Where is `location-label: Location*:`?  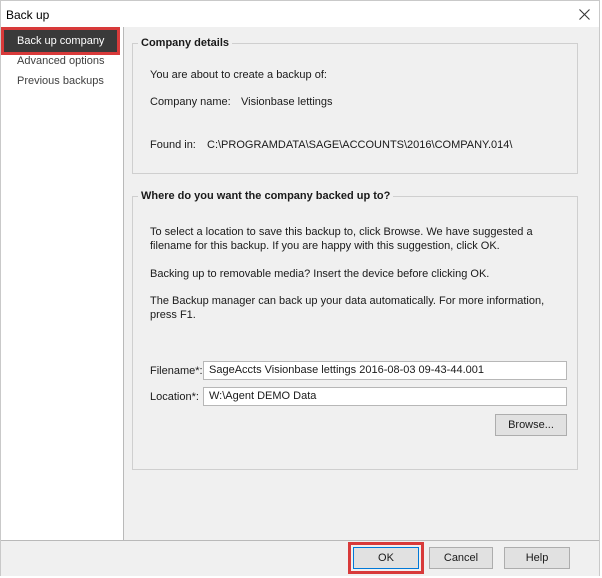 location-label: Location*: is located at coordinates (174, 397).